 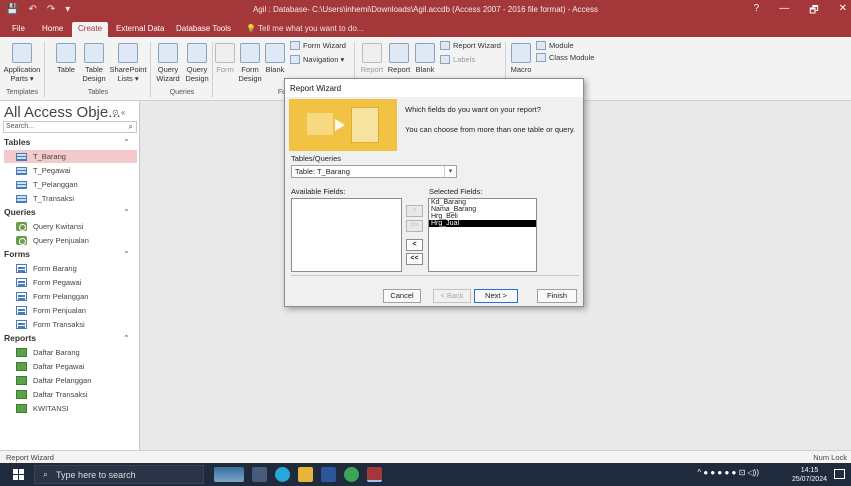 I want to click on file-explorer-icon, so click(x=305, y=474).